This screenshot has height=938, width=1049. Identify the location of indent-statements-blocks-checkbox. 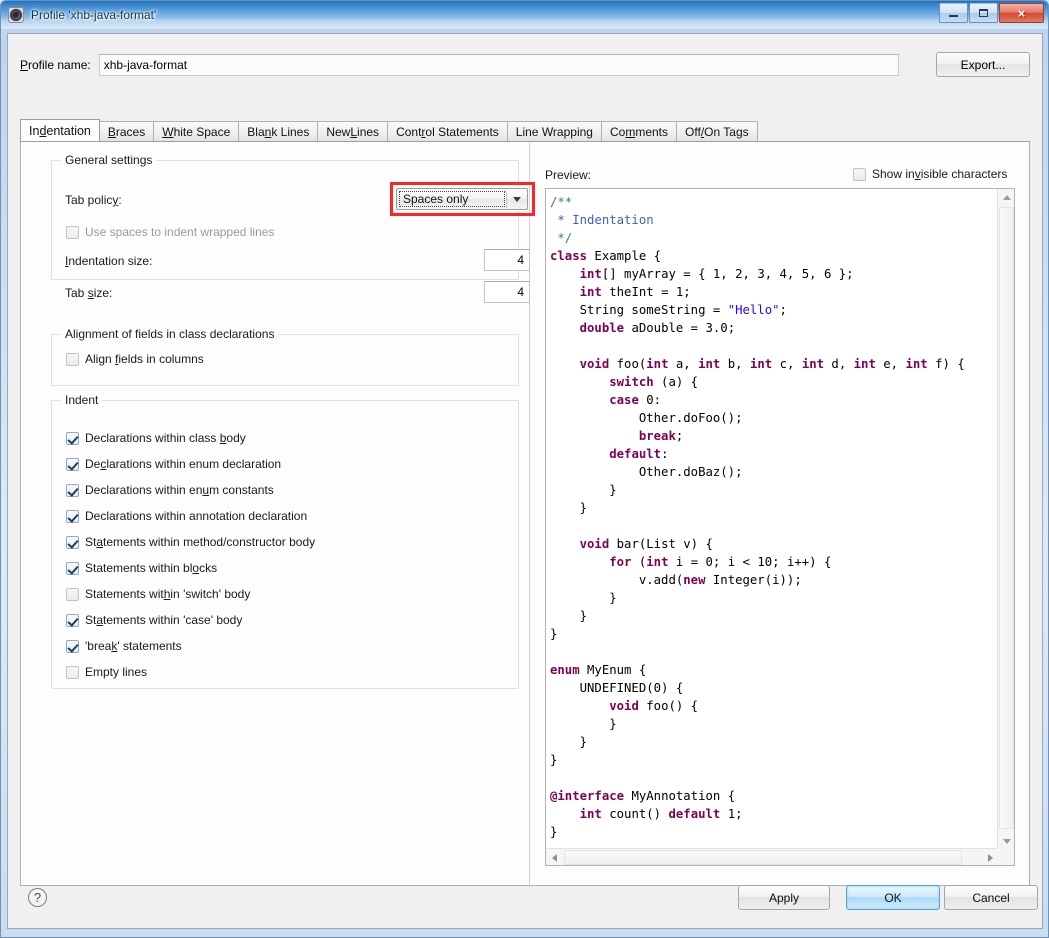
(72, 568).